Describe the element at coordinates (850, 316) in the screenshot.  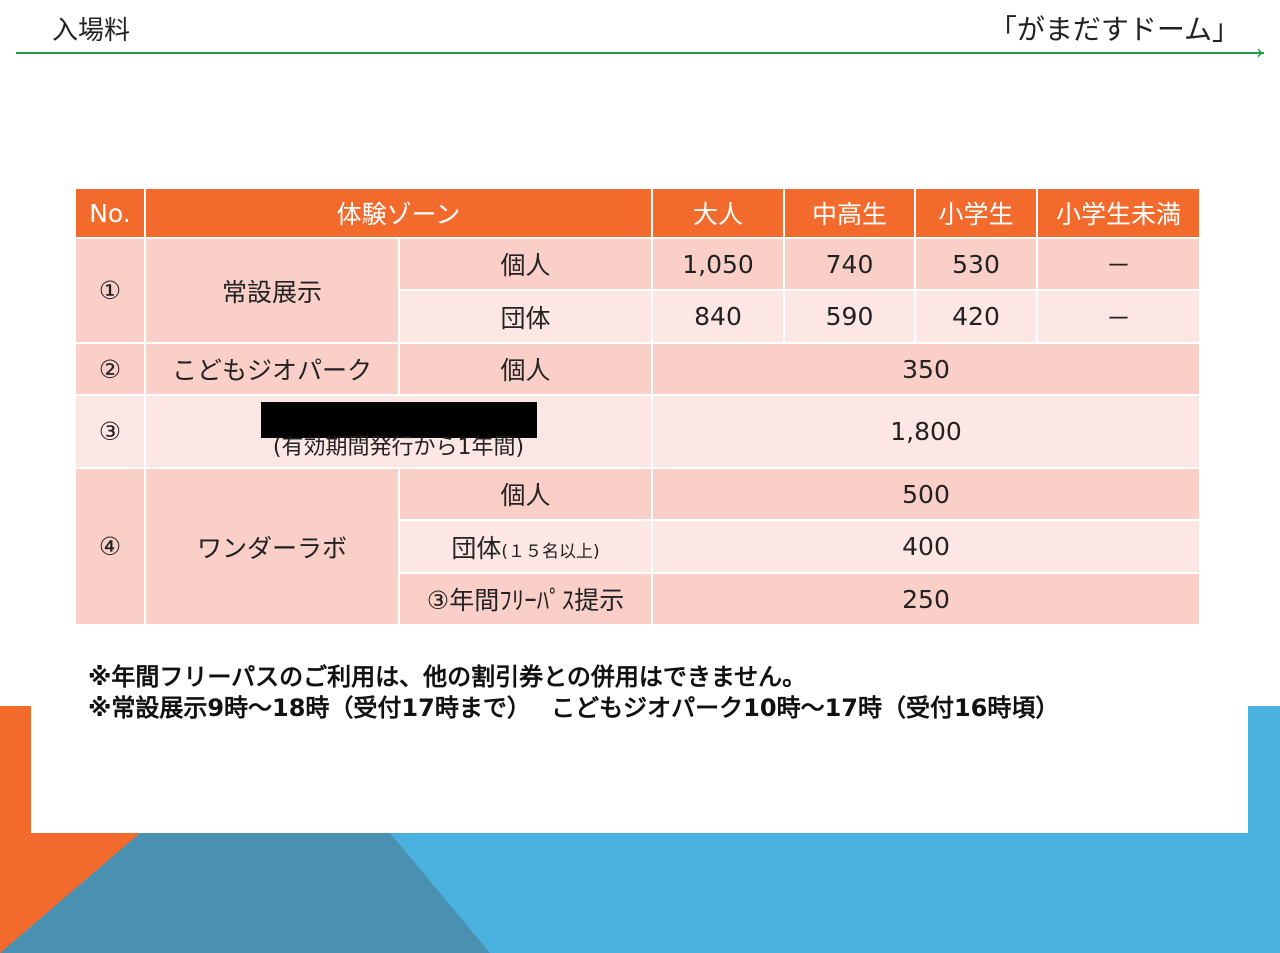
I see `price-cell: 590` at that location.